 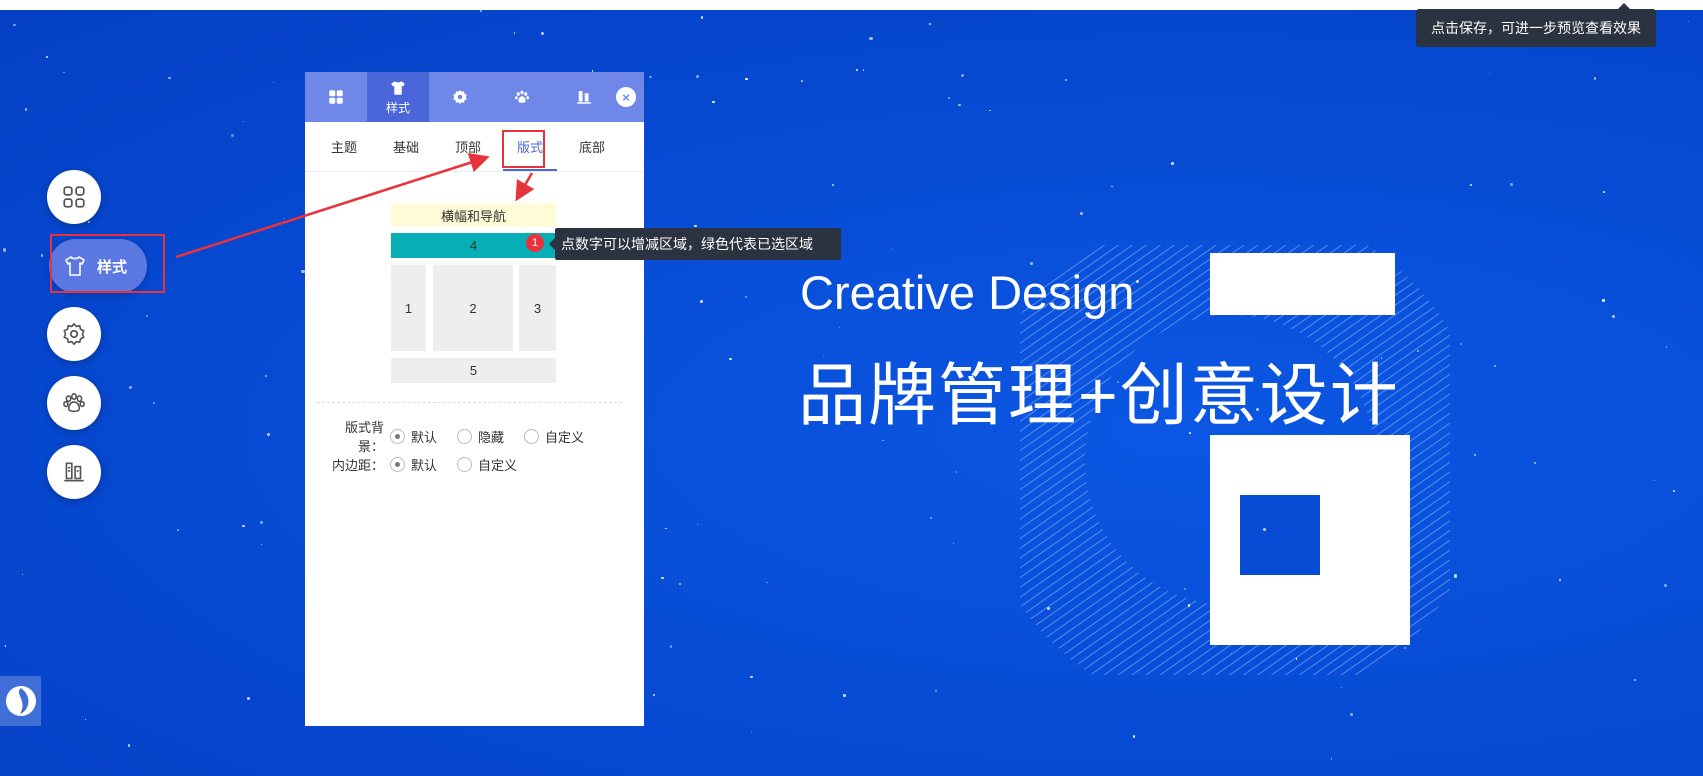 What do you see at coordinates (426, 464) in the screenshot?
I see `padding-row: 内边距： 默认 自定义` at bounding box center [426, 464].